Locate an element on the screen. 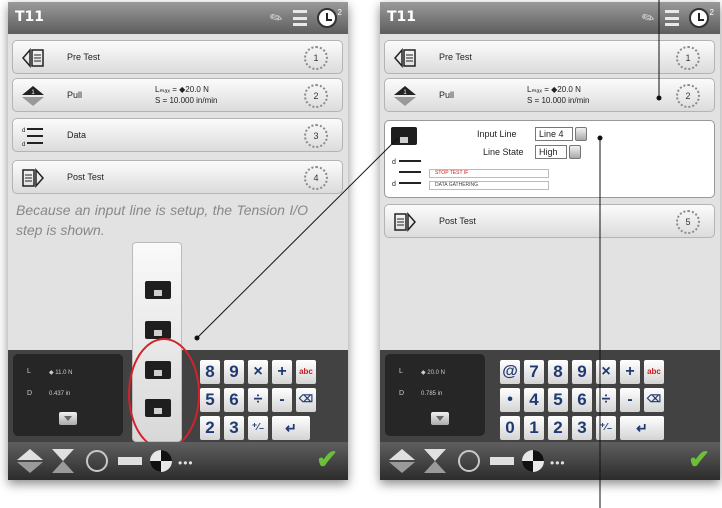 This screenshot has width=722, height=508. live-readout: L ◆ 11.0 N D 0.437 in is located at coordinates (68, 395).